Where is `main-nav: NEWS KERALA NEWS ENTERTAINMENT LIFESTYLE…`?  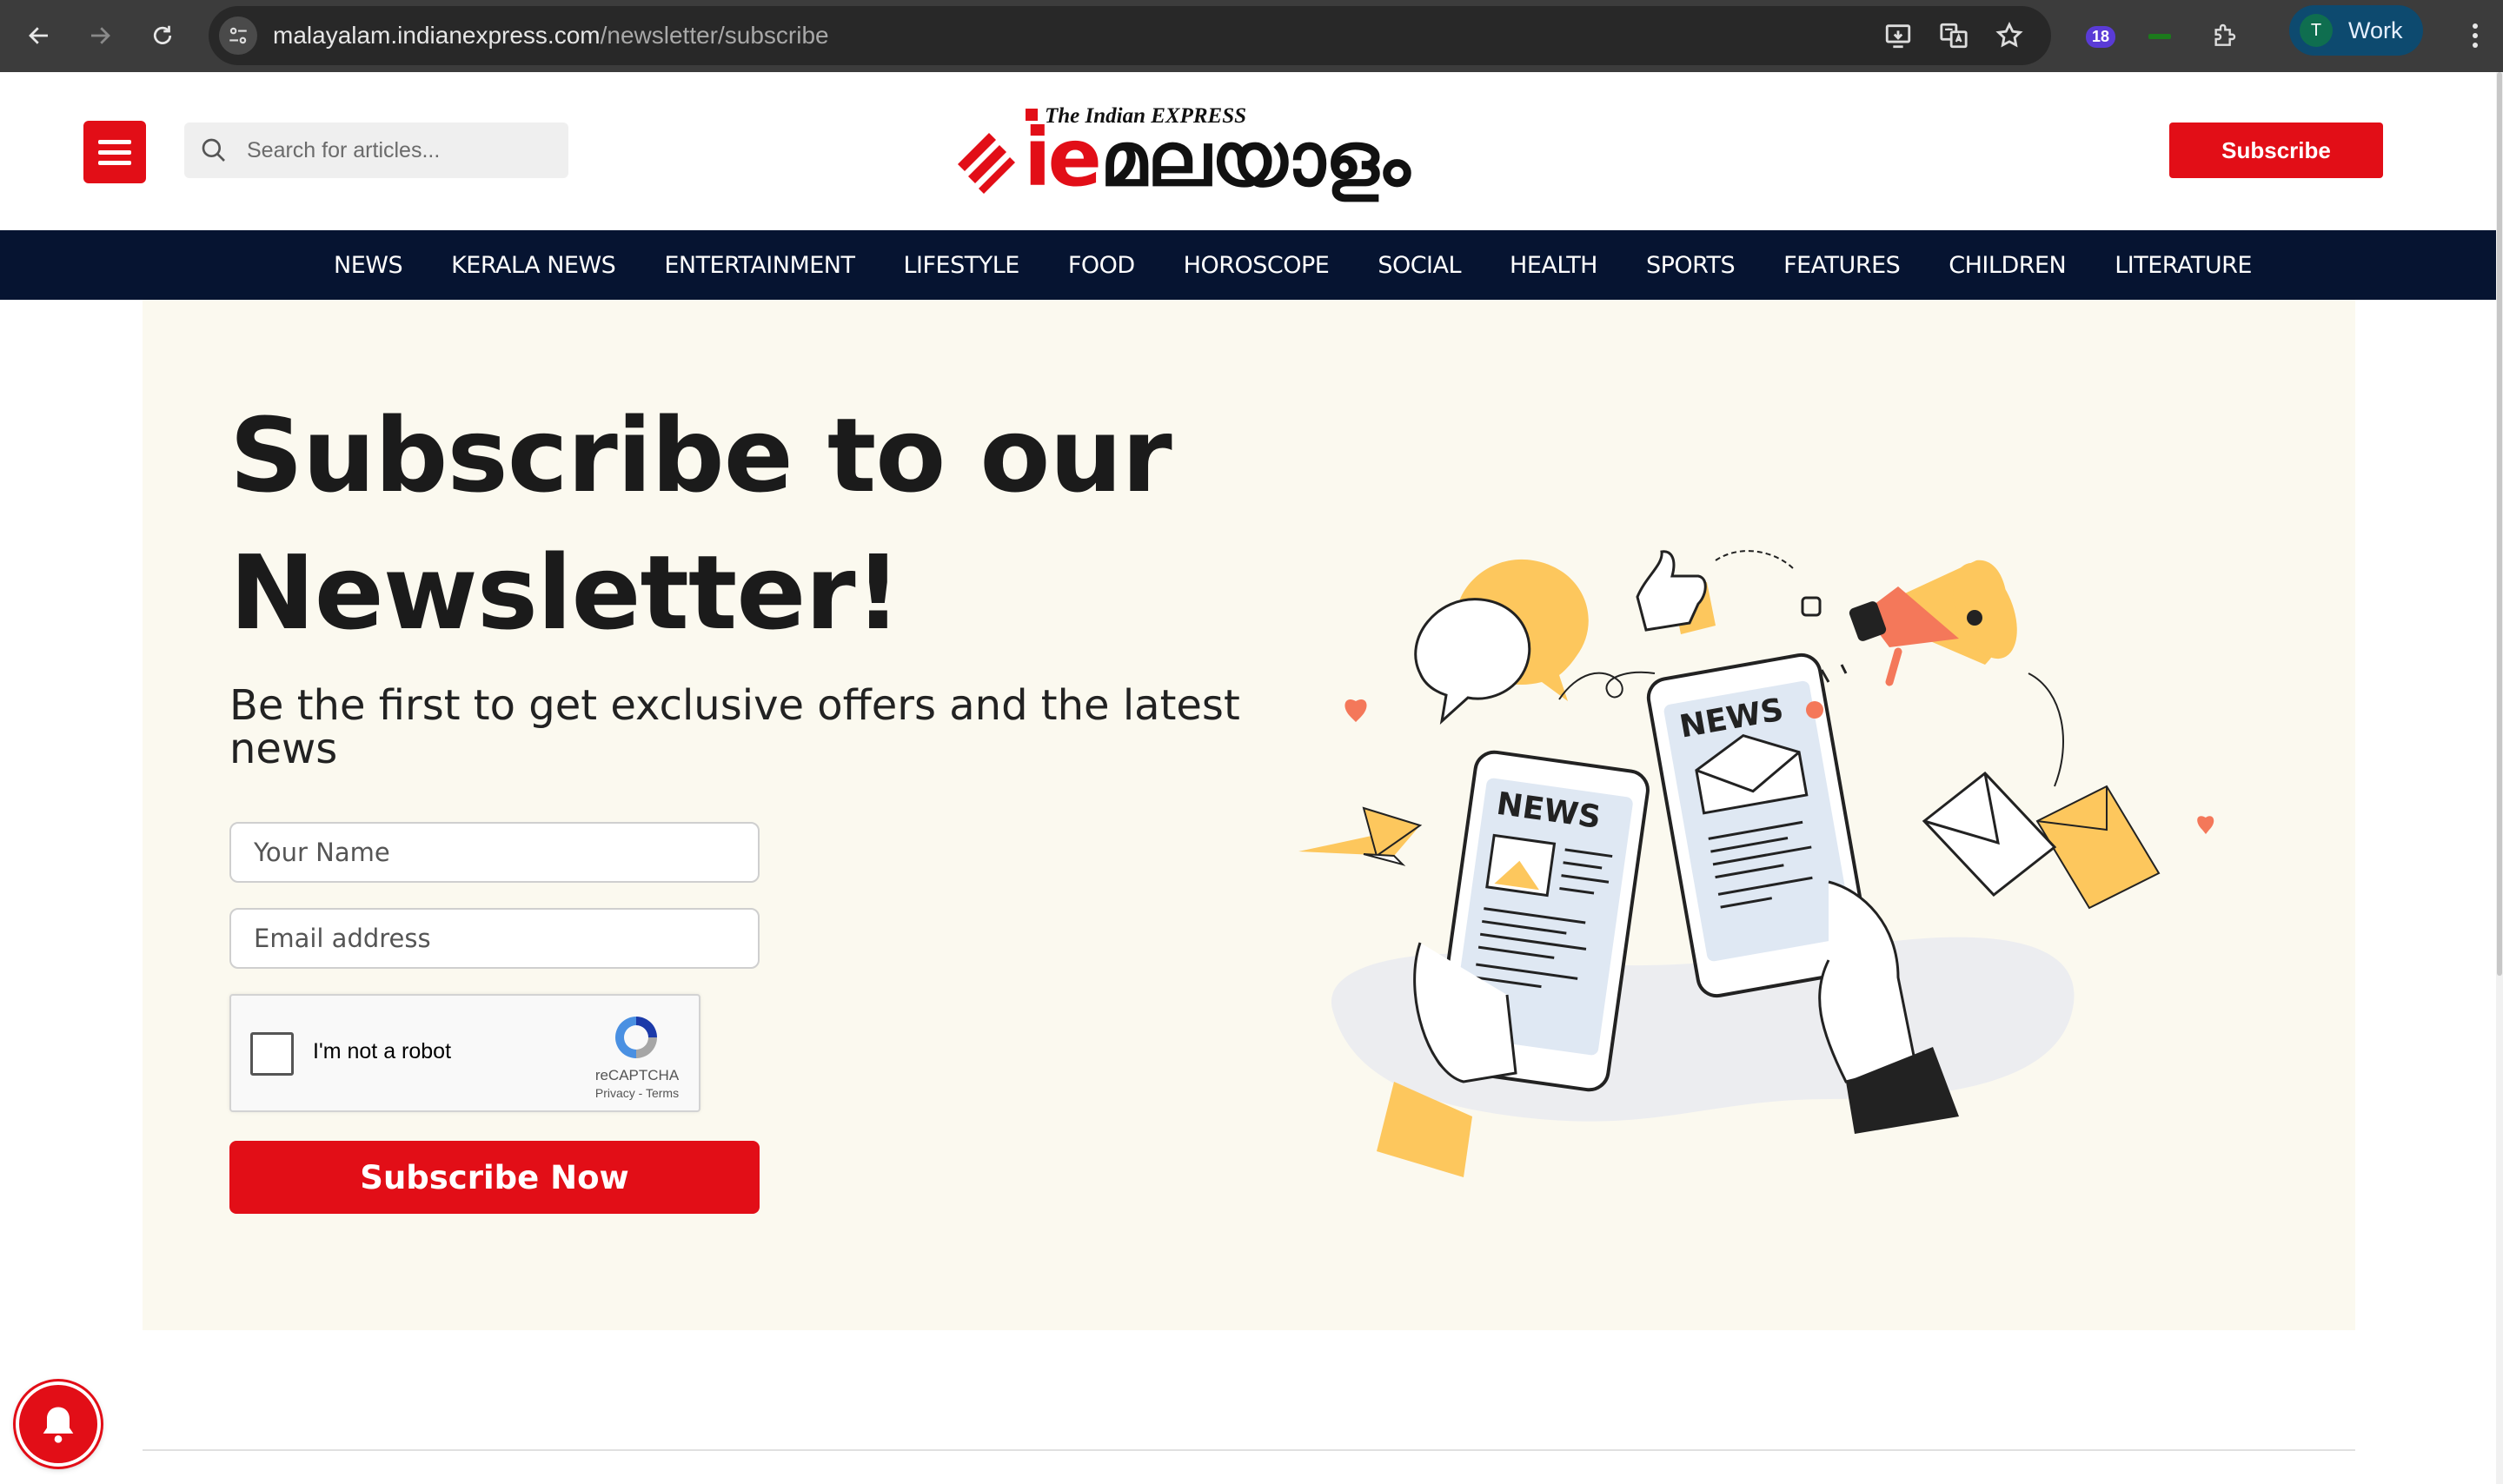
main-nav: NEWS KERALA NEWS ENTERTAINMENT LIFESTYLE… is located at coordinates (1248, 265).